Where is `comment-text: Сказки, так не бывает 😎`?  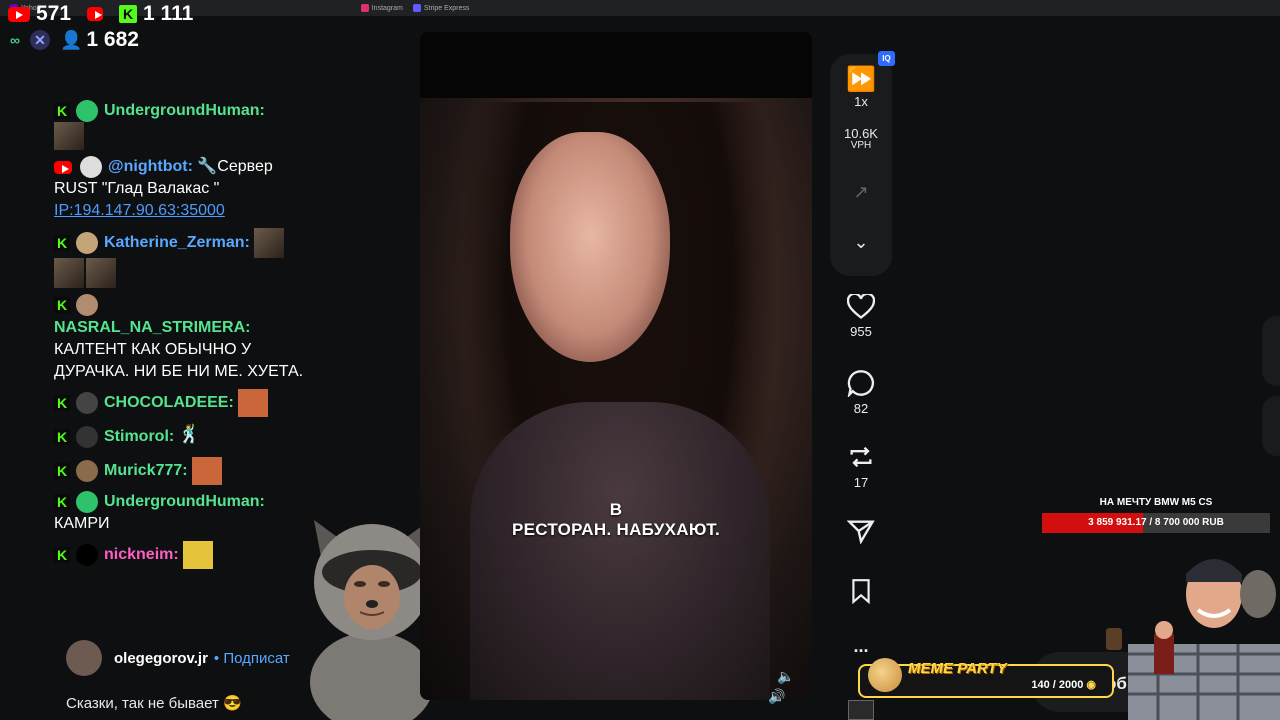
comment-text: Сказки, так не бывает 😎 is located at coordinates (154, 703).